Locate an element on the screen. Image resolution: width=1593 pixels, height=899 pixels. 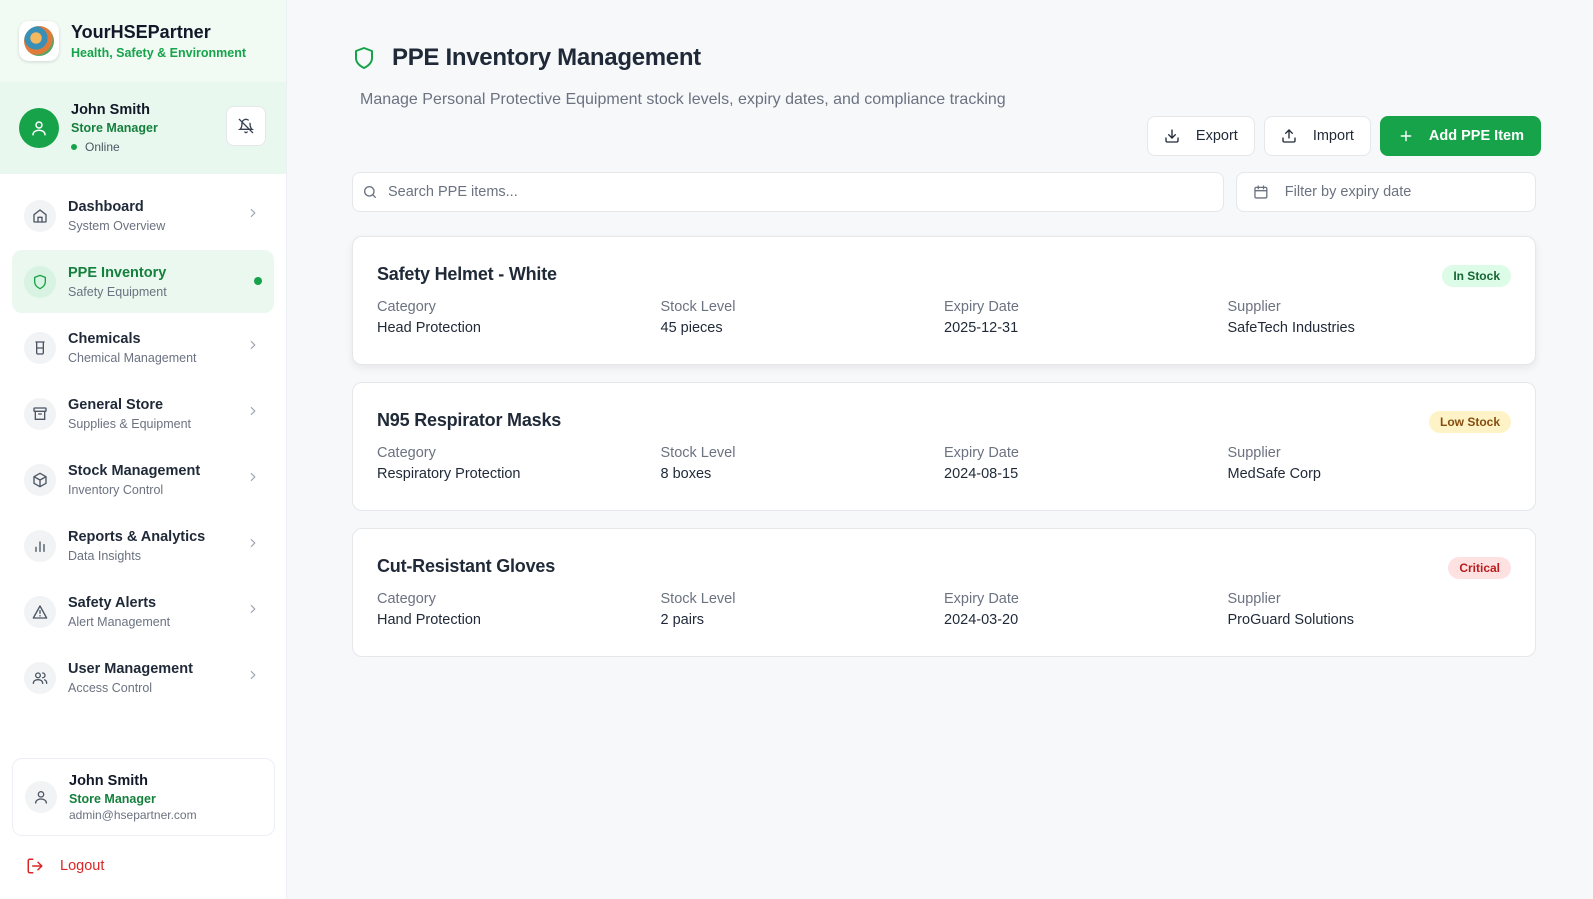
sidebar-item-sub: Inventory Control is located at coordinates (116, 489).